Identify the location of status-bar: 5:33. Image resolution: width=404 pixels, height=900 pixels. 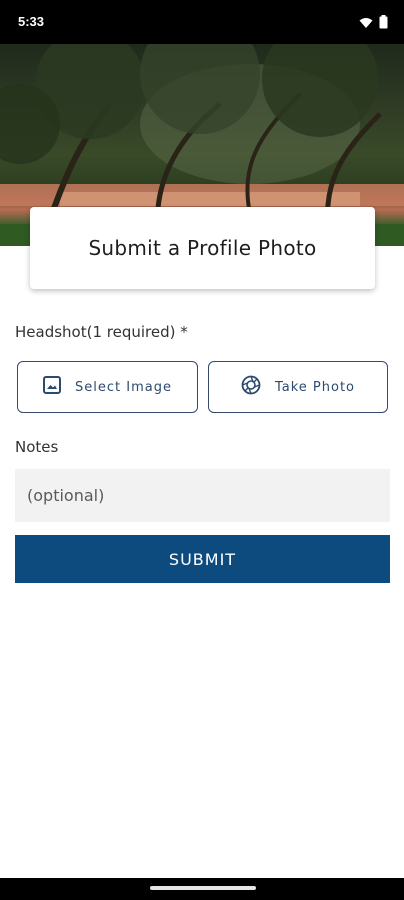
(202, 22).